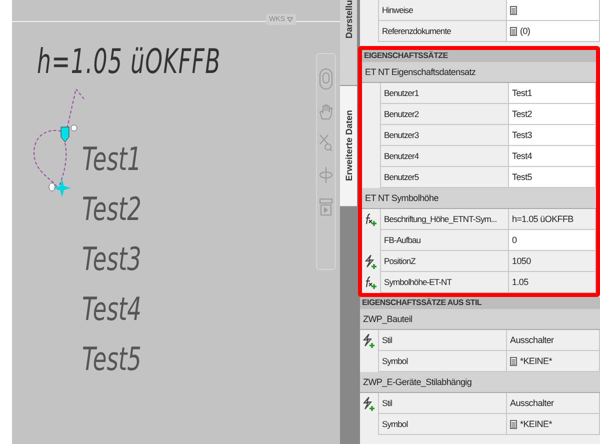  Describe the element at coordinates (444, 93) in the screenshot. I see `property-name: Benutzer1` at that location.